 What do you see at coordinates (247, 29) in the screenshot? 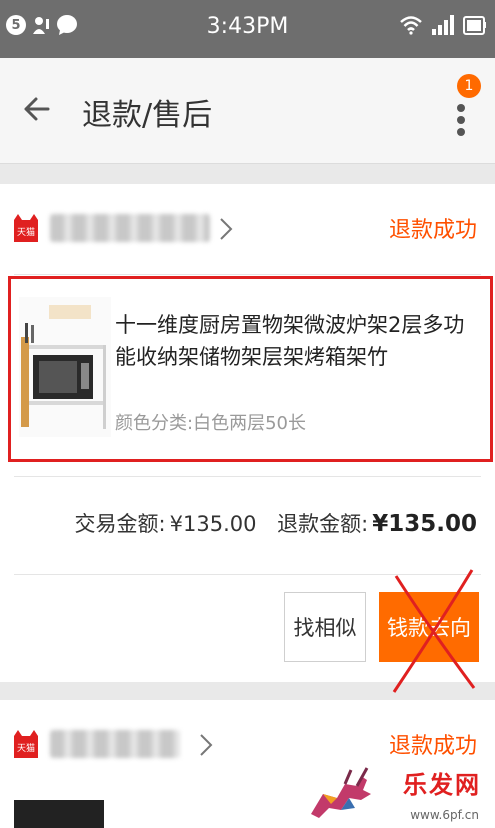
I see `status-bar: 5 3:43PM` at bounding box center [247, 29].